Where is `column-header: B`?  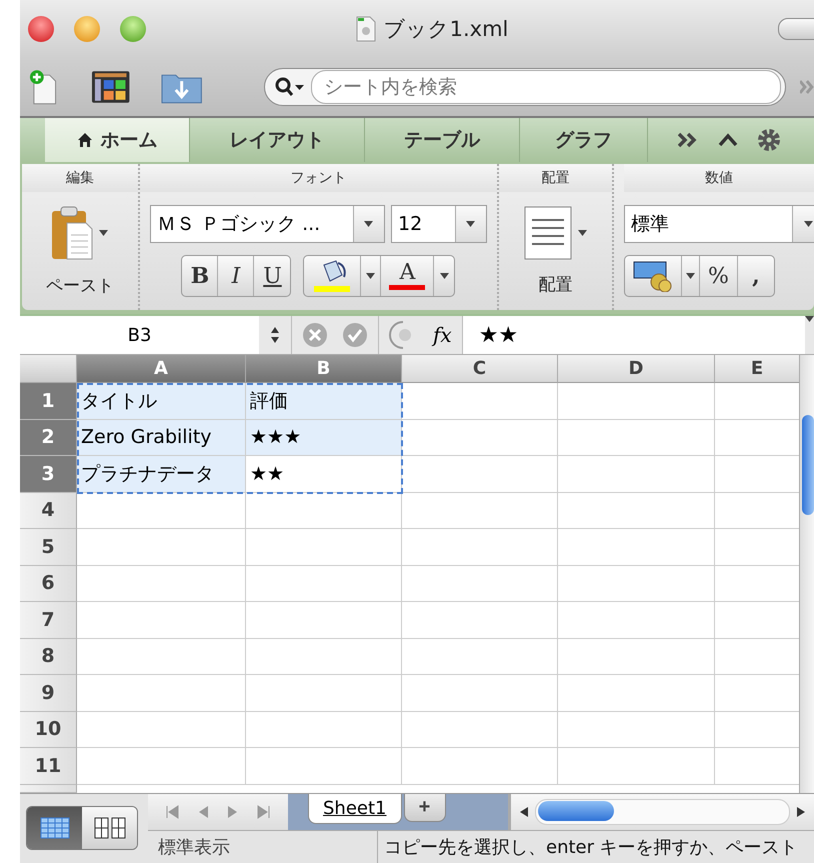 column-header: B is located at coordinates (324, 369).